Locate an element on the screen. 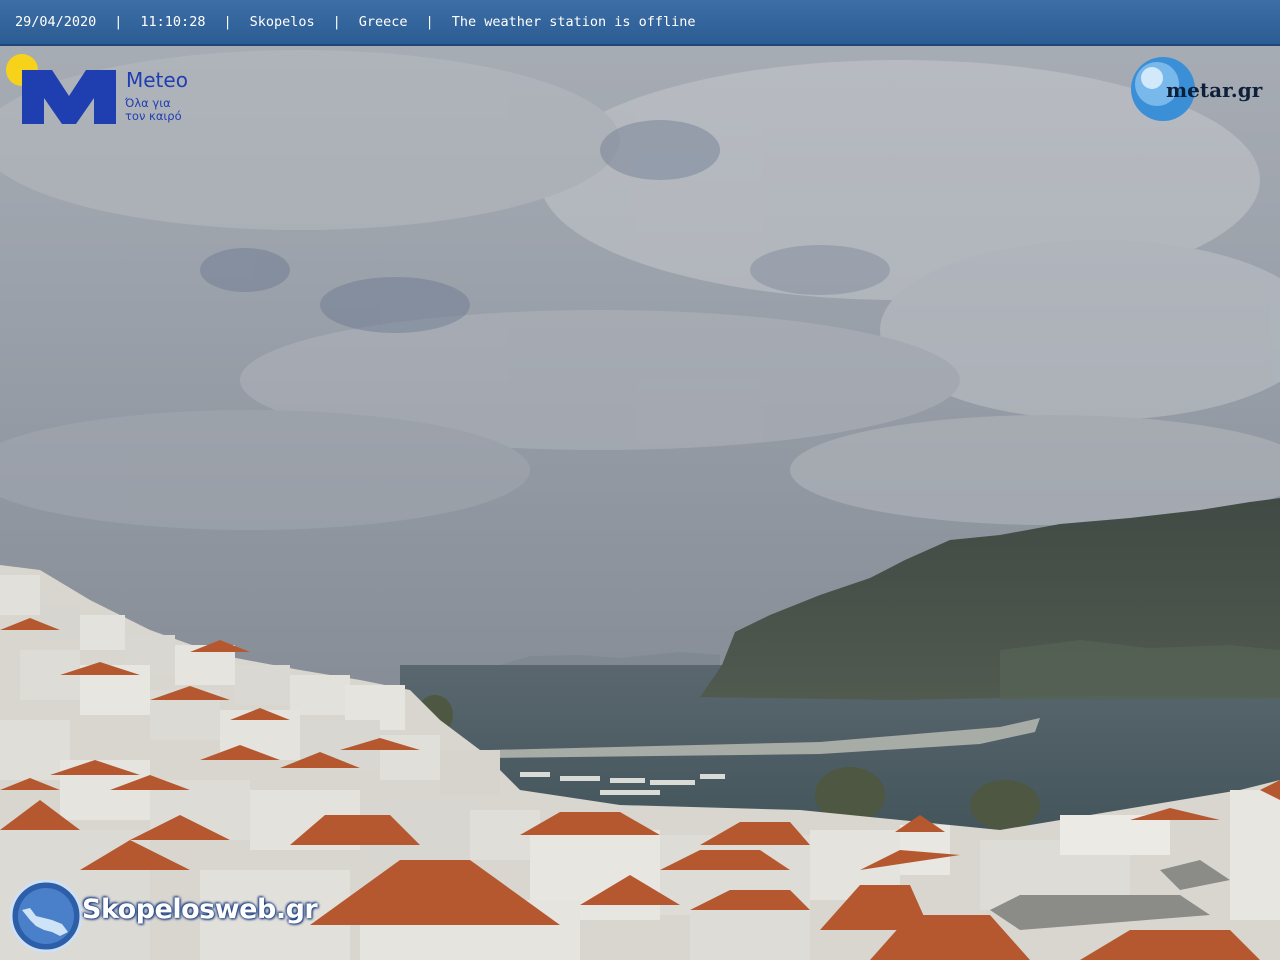 The height and width of the screenshot is (960, 1280). meteo-tagline: Όλα για τον καιρό is located at coordinates (153, 109).